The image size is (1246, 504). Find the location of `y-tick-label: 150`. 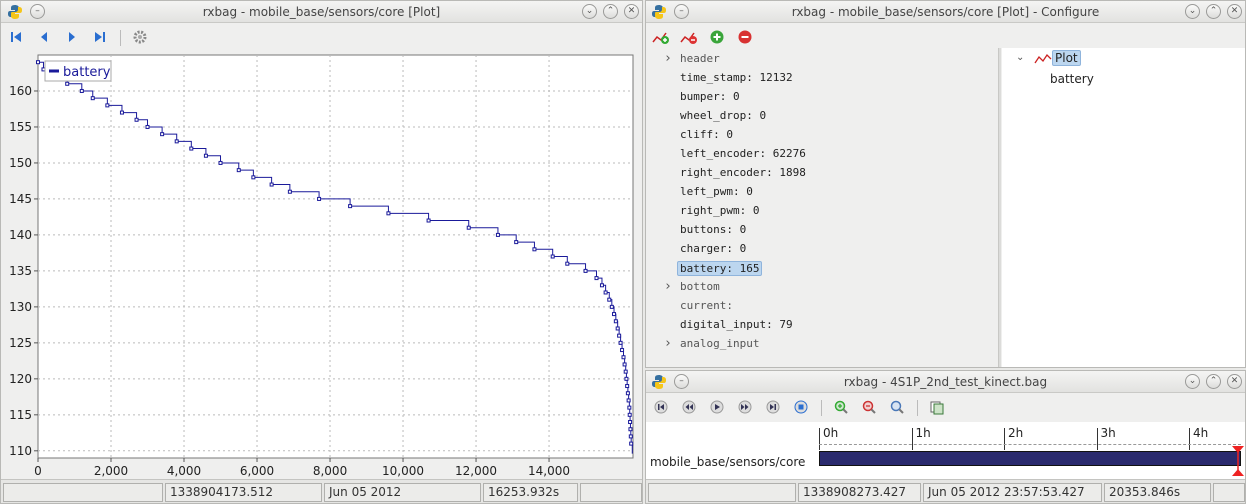

y-tick-label: 150 is located at coordinates (20, 163).